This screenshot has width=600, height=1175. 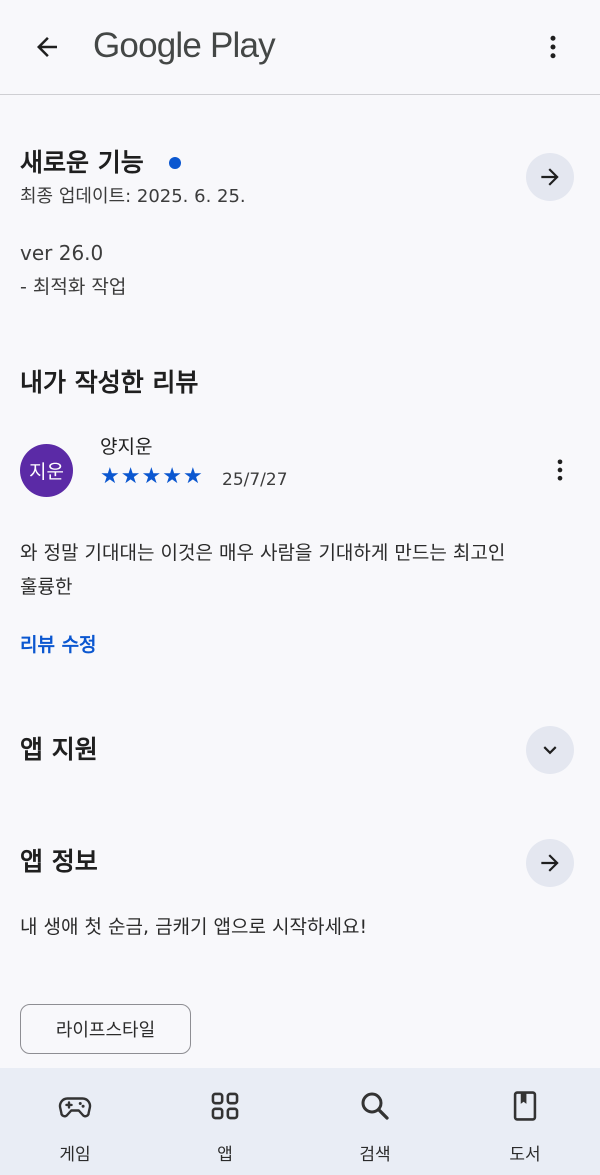 I want to click on star-rating: ★ ★ ★ ★ ★, so click(x=151, y=477).